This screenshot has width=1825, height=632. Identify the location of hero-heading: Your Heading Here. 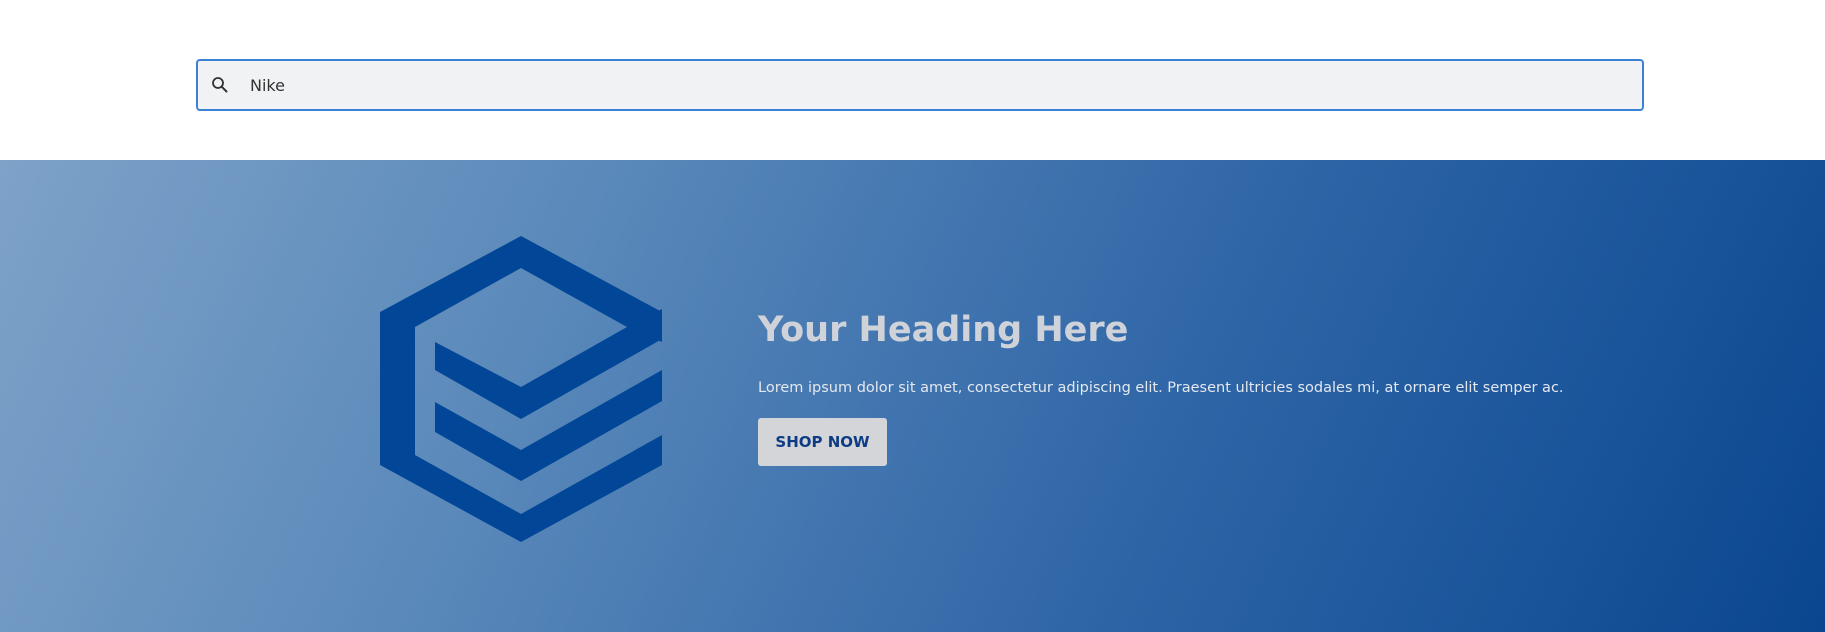
(943, 330).